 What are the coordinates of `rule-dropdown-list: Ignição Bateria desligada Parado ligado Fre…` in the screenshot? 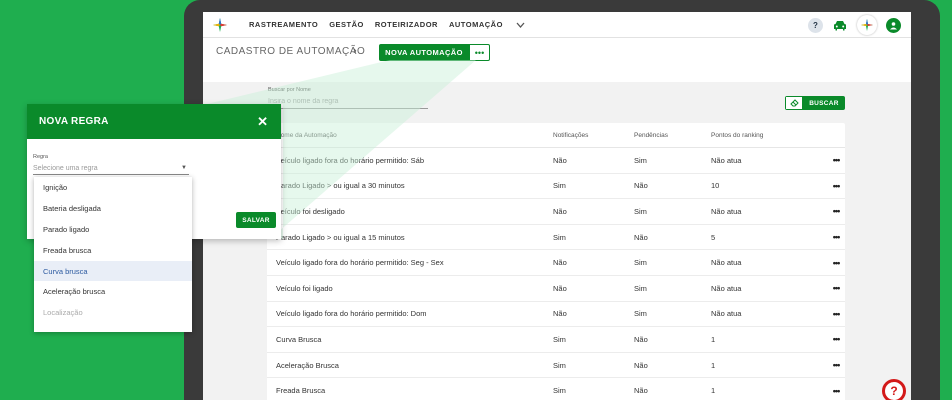 It's located at (113, 254).